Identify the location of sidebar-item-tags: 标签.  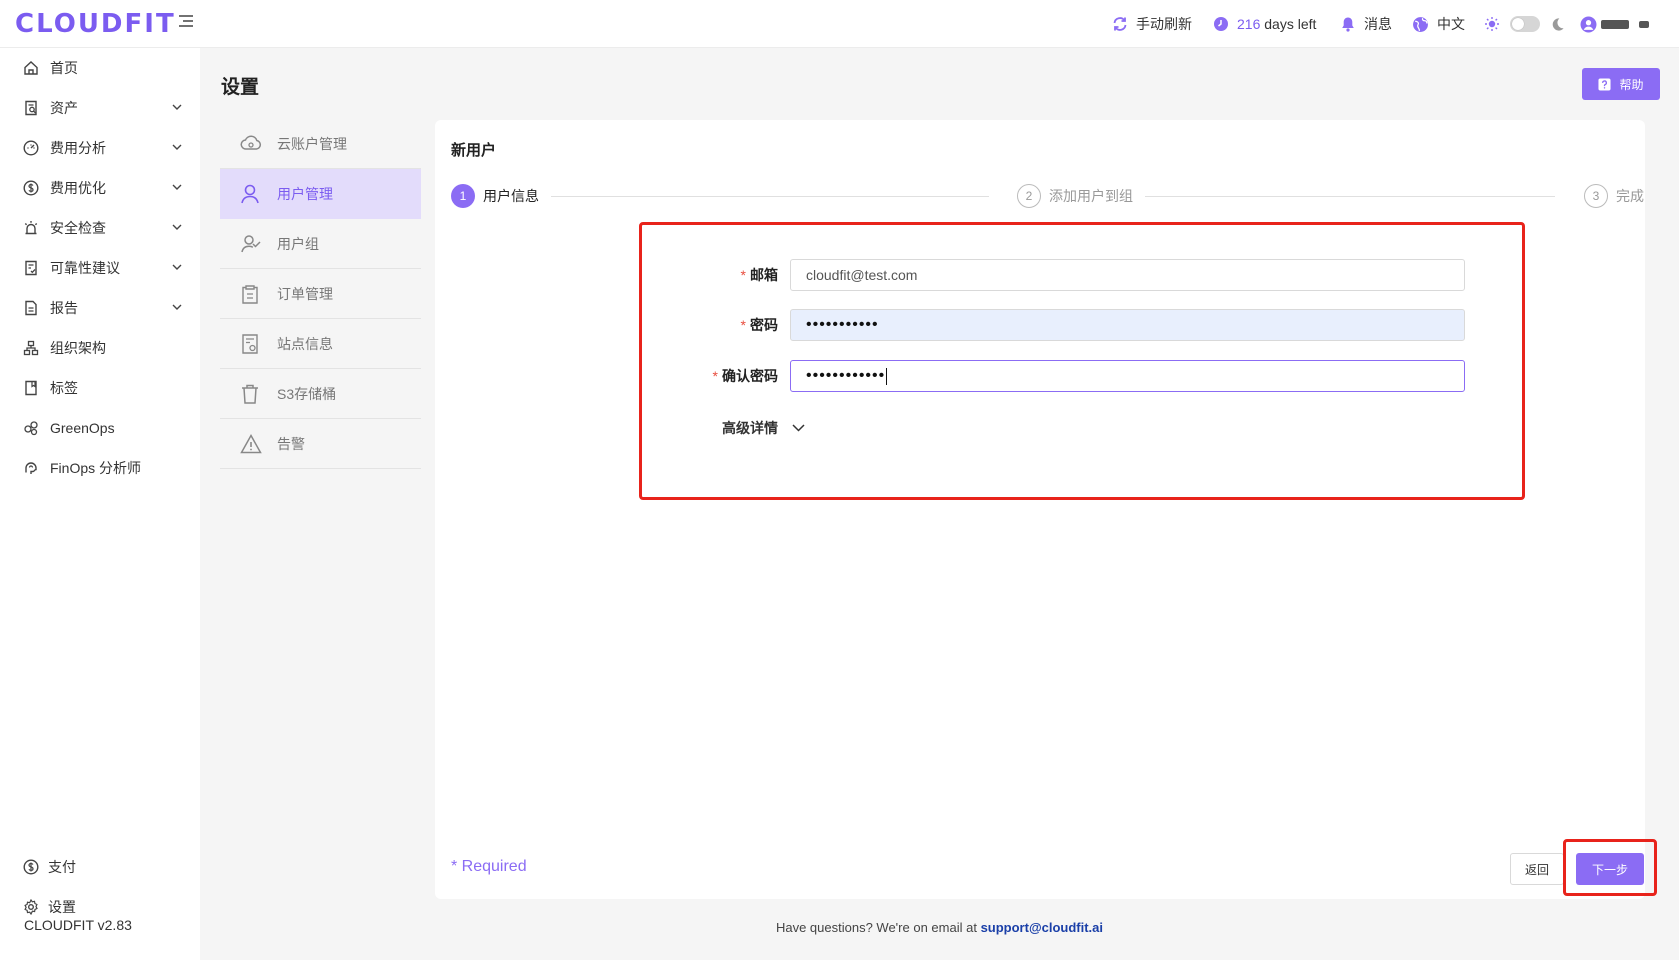
(100, 388).